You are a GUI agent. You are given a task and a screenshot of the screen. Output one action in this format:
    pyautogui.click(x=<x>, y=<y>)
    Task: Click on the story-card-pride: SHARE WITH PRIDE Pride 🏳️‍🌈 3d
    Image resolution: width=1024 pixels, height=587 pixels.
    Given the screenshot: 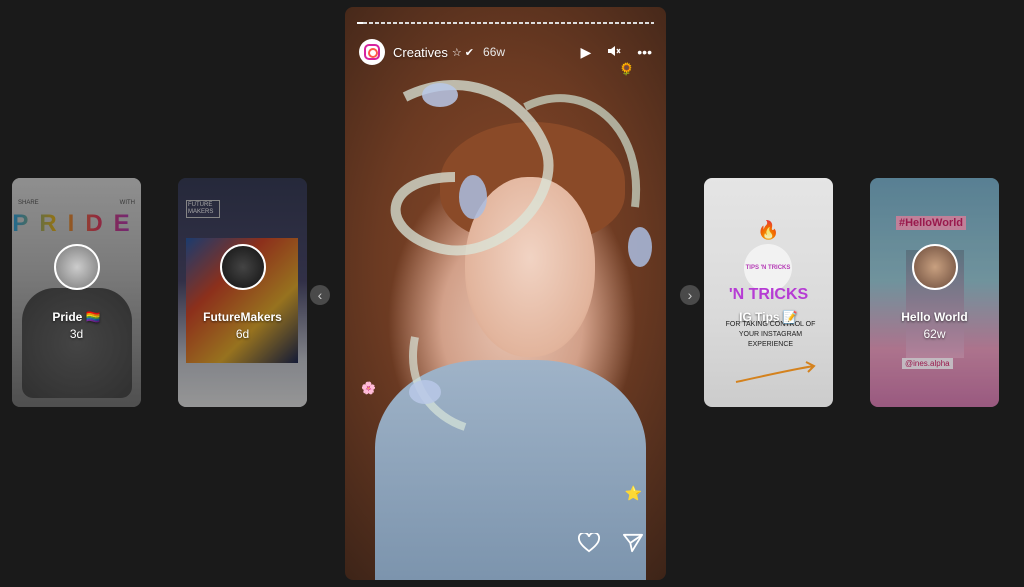 What is the action you would take?
    pyautogui.click(x=76, y=292)
    